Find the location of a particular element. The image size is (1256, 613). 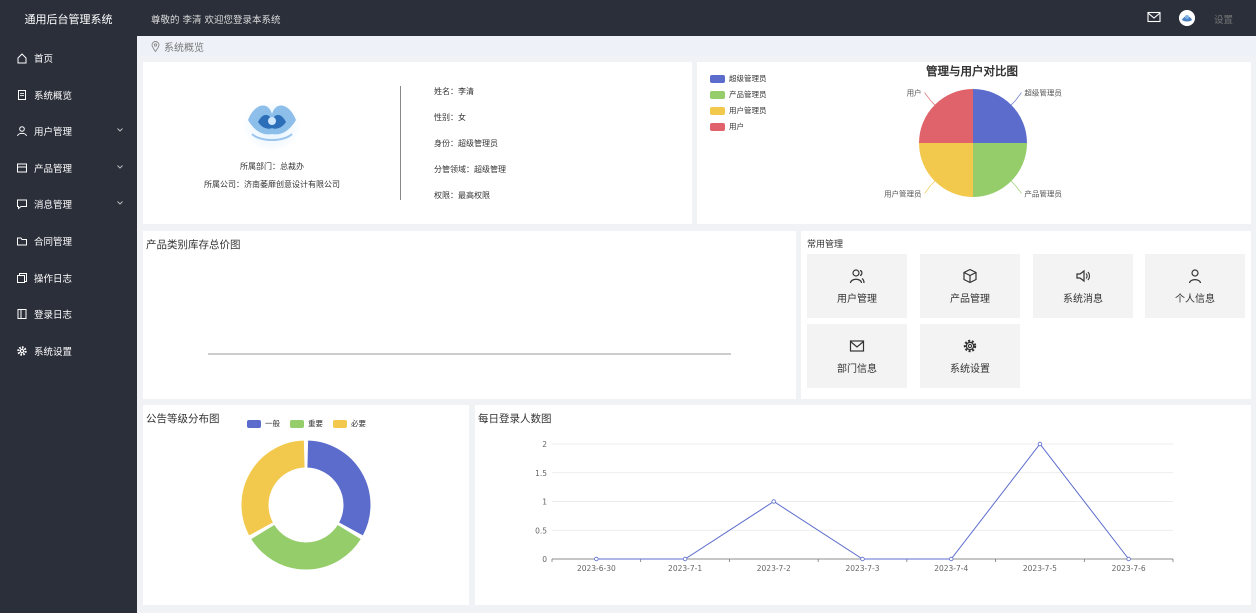

sidebar-item-3: 产品管理 is located at coordinates (68, 168).